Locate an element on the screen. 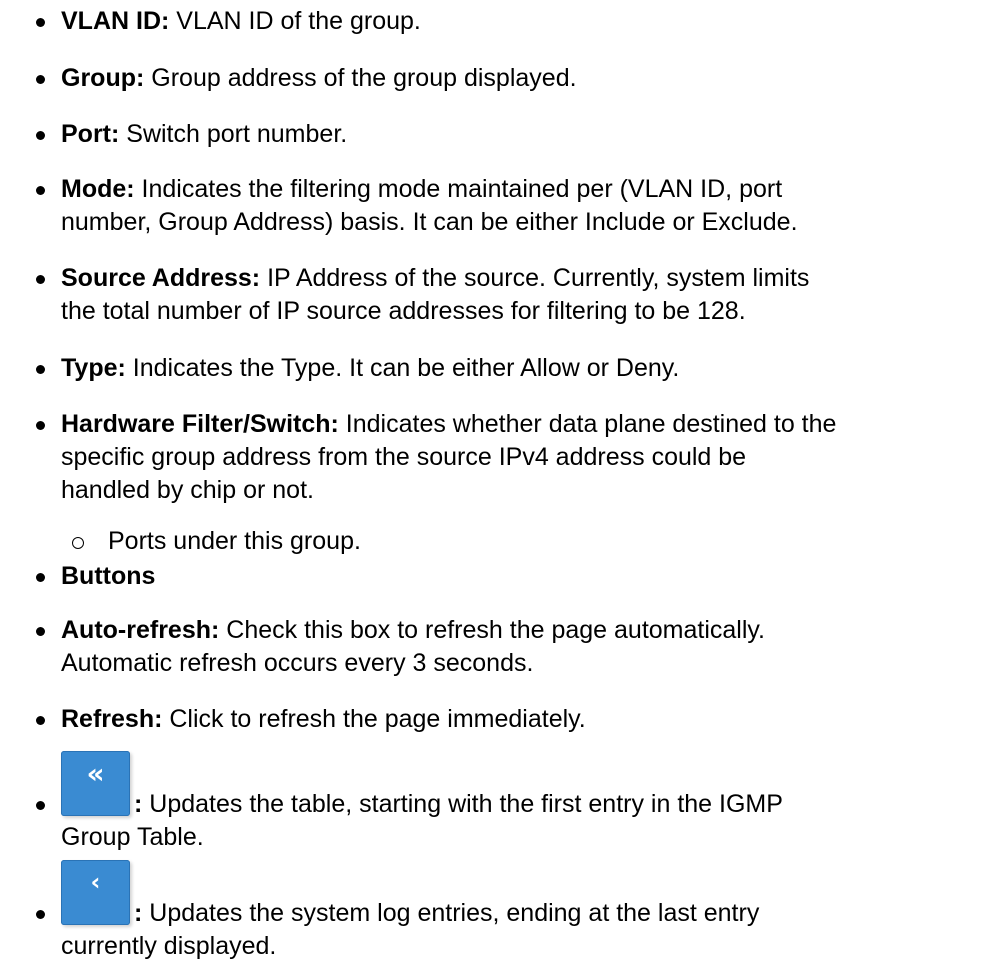  term-label: Port: is located at coordinates (90, 134).